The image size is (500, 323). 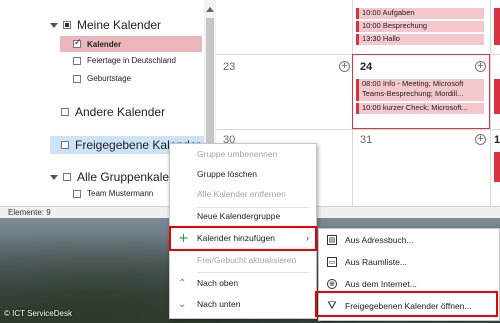 I want to click on group-meine-kalender: Meine Kalender, so click(x=105, y=25).